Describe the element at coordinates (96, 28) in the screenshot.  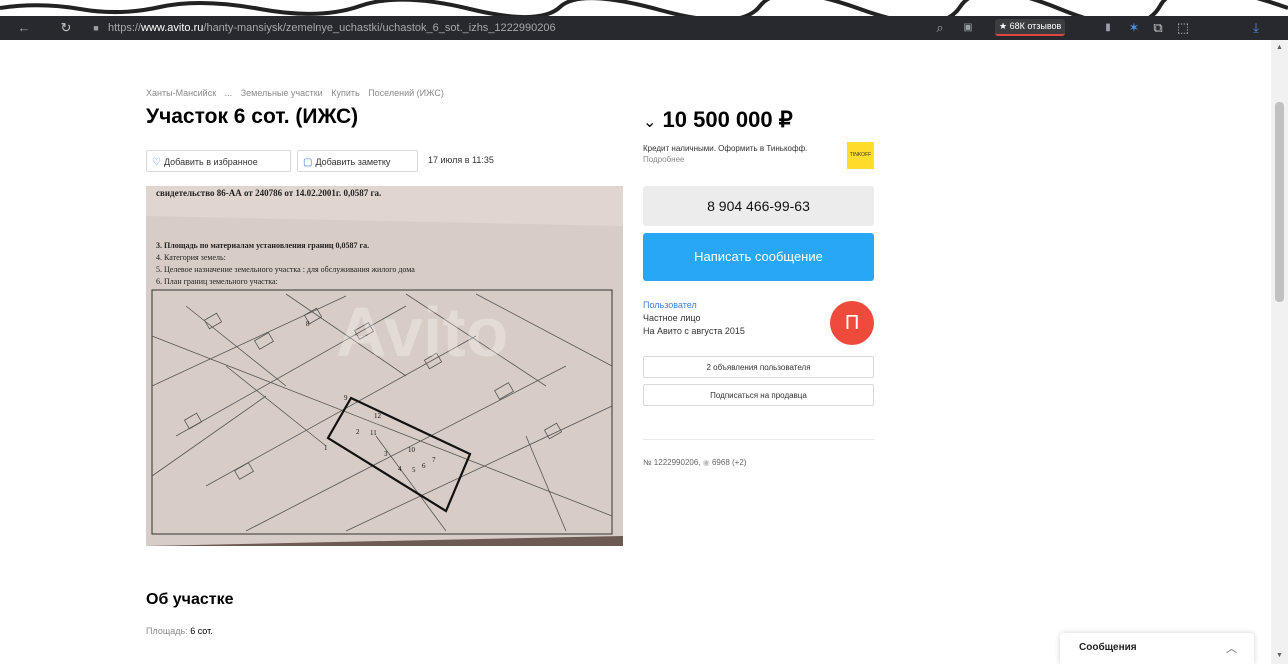
I see `lock-icon: ■` at that location.